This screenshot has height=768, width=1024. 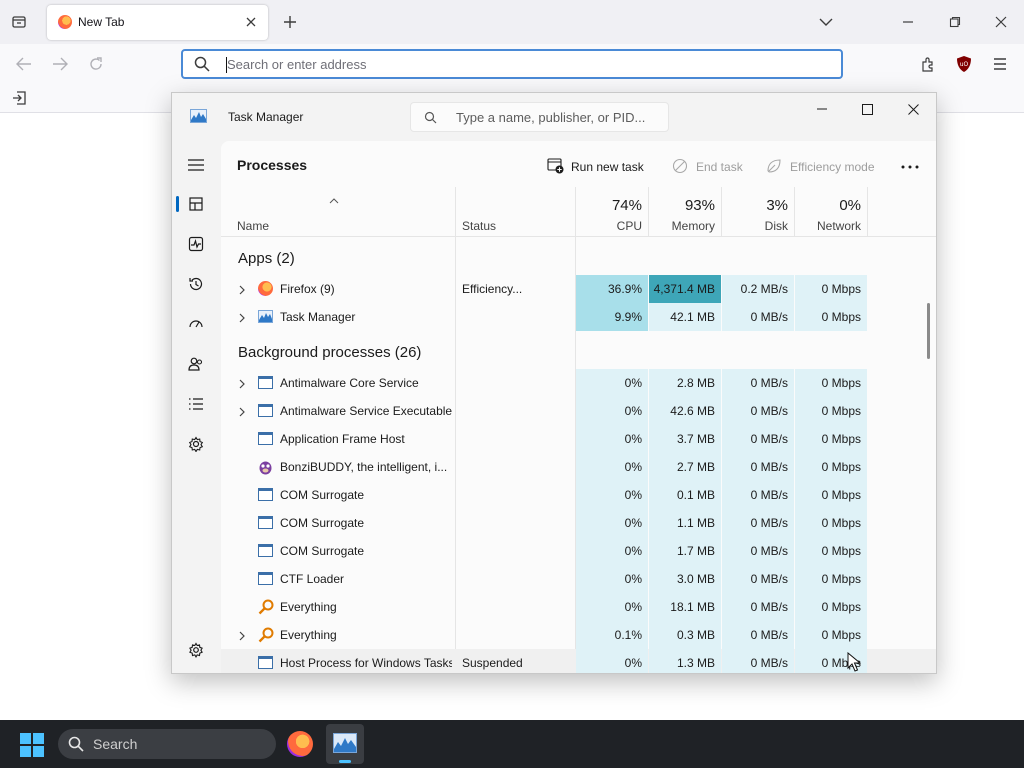 I want to click on column-status: Status, so click(x=479, y=226).